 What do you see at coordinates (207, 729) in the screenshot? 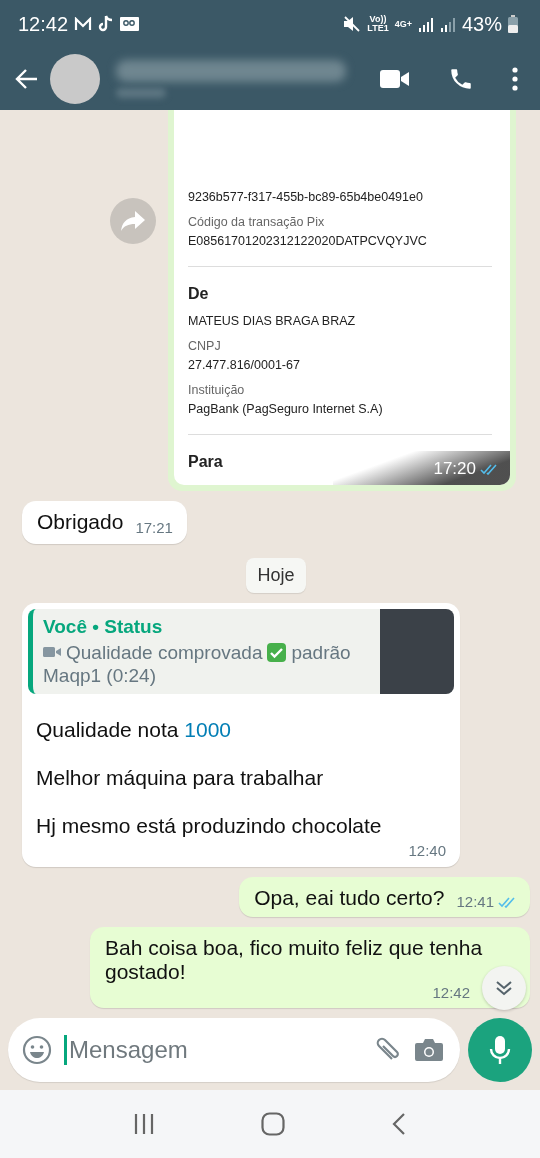
I see `number-link: 1000` at bounding box center [207, 729].